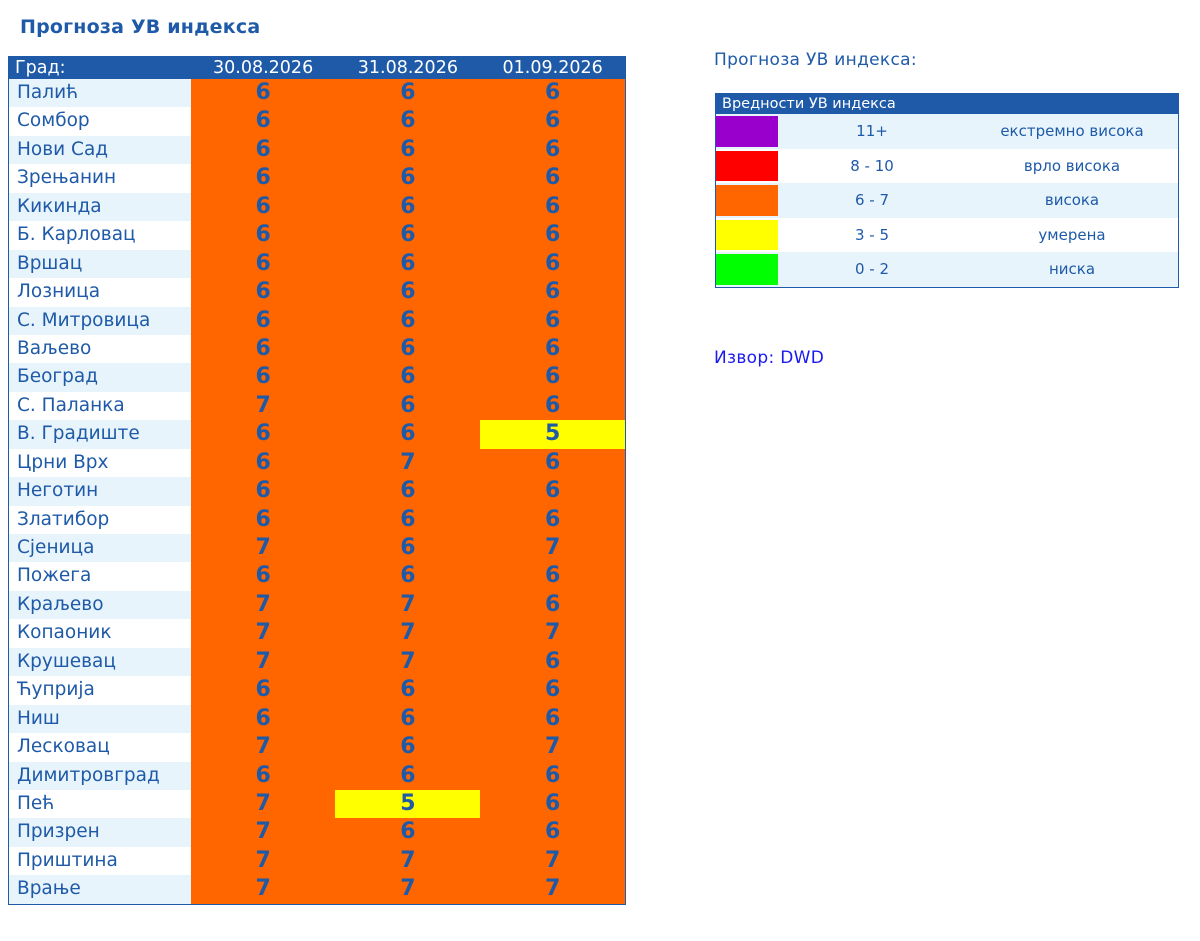 The height and width of the screenshot is (941, 1200). I want to click on table-row: Ваљево 6 6 6, so click(317, 349).